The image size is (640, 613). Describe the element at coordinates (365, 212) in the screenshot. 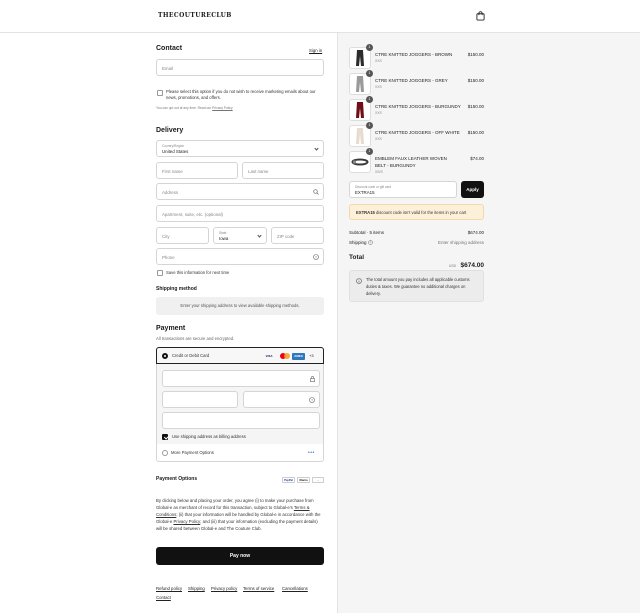

I see `discount-error-code: EXTRA15` at that location.